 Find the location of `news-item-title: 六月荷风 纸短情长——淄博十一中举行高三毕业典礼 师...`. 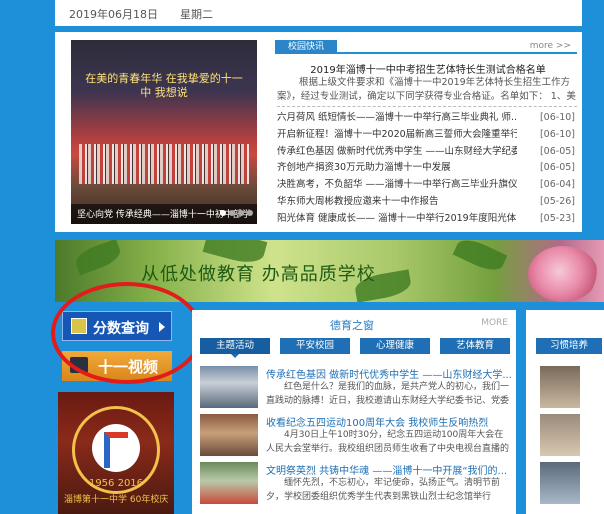

news-item-title: 六月荷风 纸短情长——淄博十一中举行高三毕业典礼 师... is located at coordinates (397, 118).